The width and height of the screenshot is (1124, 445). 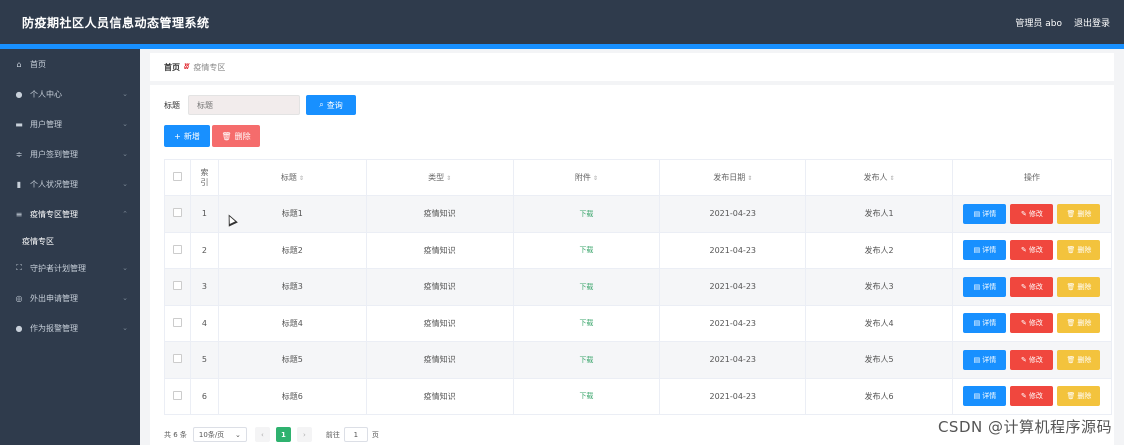 I want to click on header-type: 类型 ⇕, so click(x=439, y=177).